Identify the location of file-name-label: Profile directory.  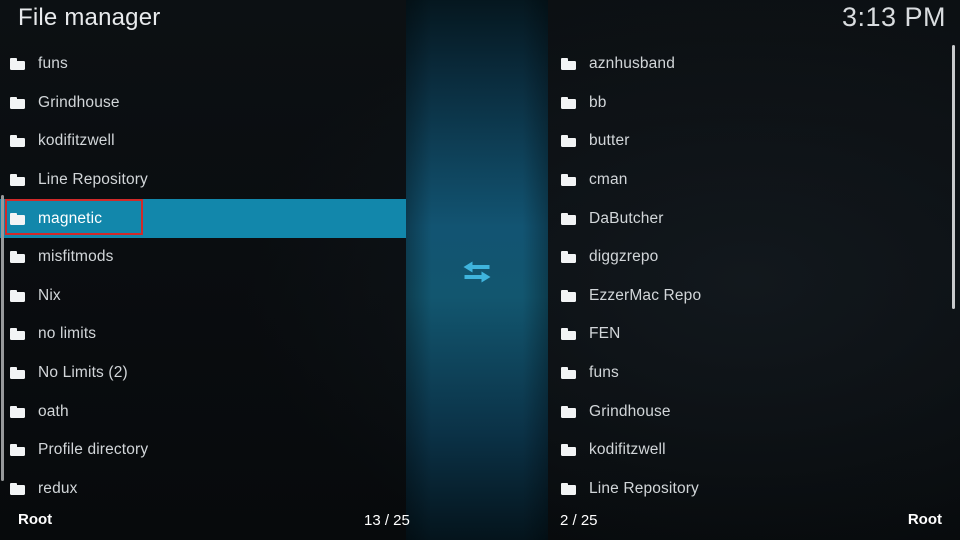
(93, 450).